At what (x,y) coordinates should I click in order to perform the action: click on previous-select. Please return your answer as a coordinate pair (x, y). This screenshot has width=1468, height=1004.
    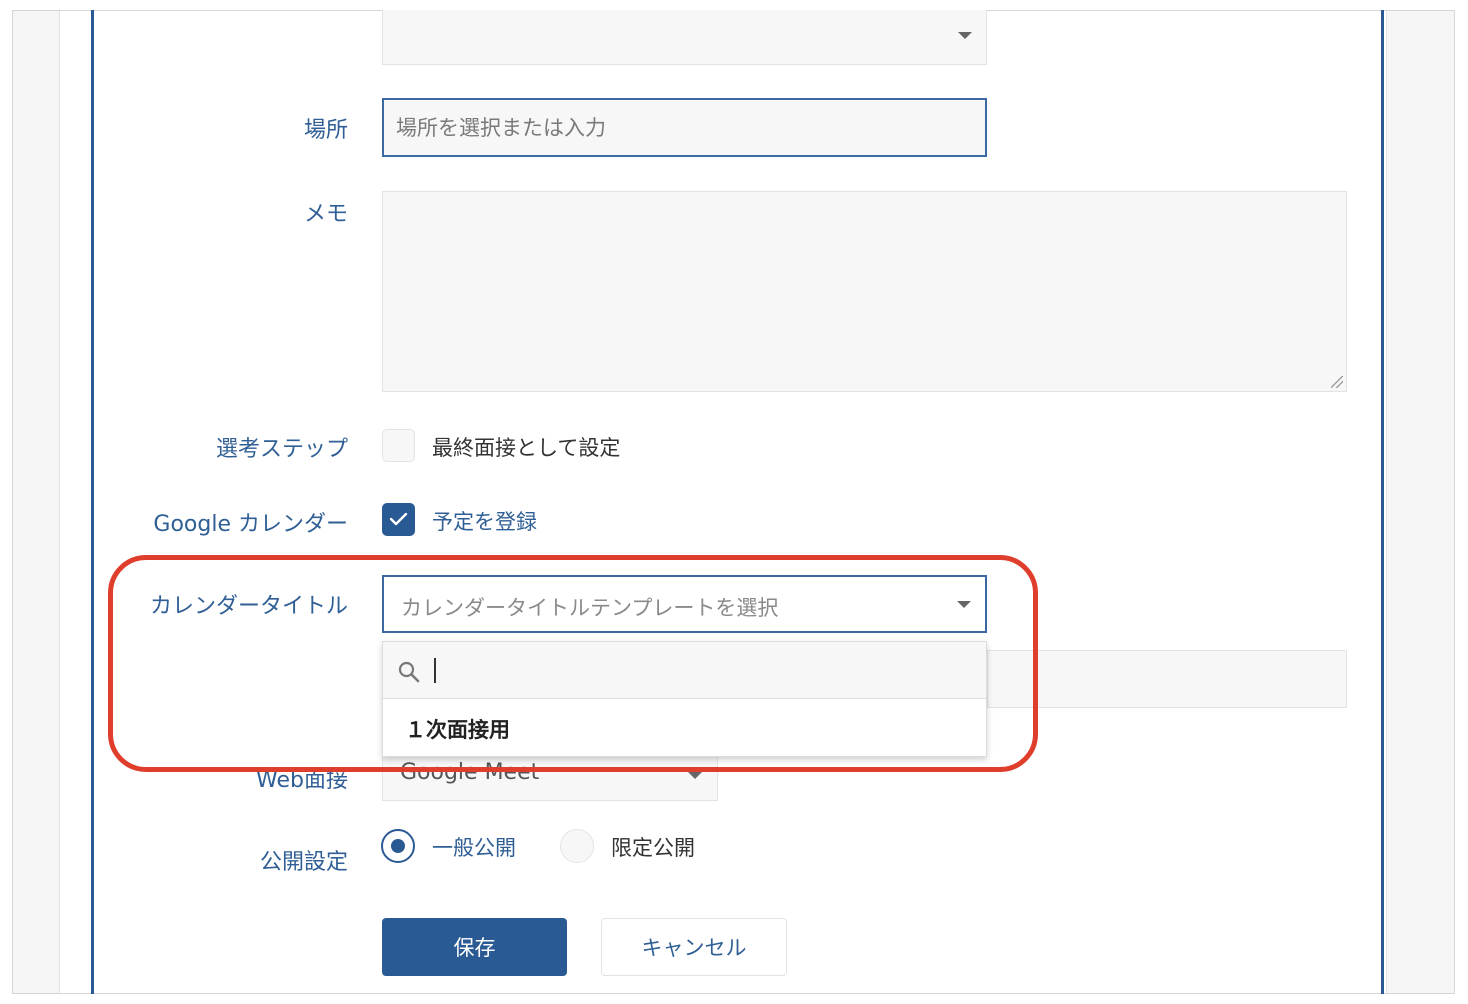
    Looking at the image, I should click on (684, 37).